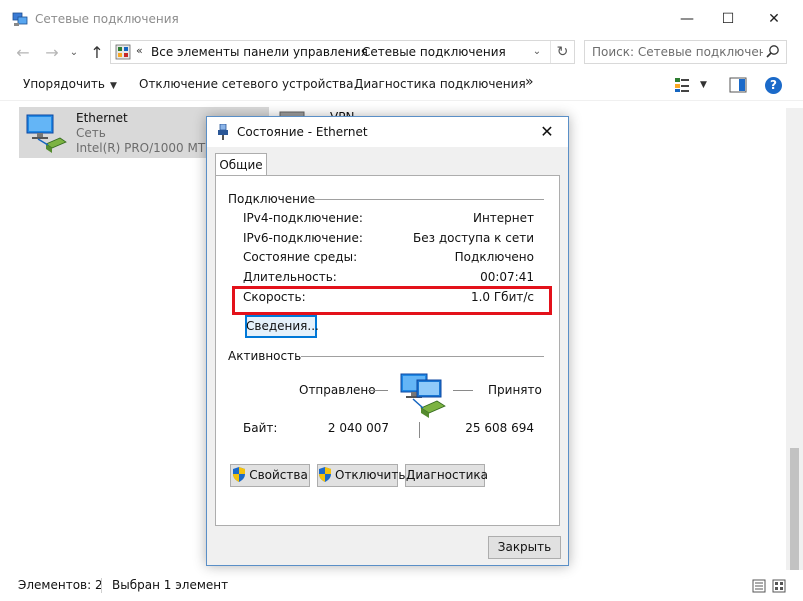 This screenshot has width=803, height=601. What do you see at coordinates (703, 85) in the screenshot?
I see `view-dropdown-icon: ▼` at bounding box center [703, 85].